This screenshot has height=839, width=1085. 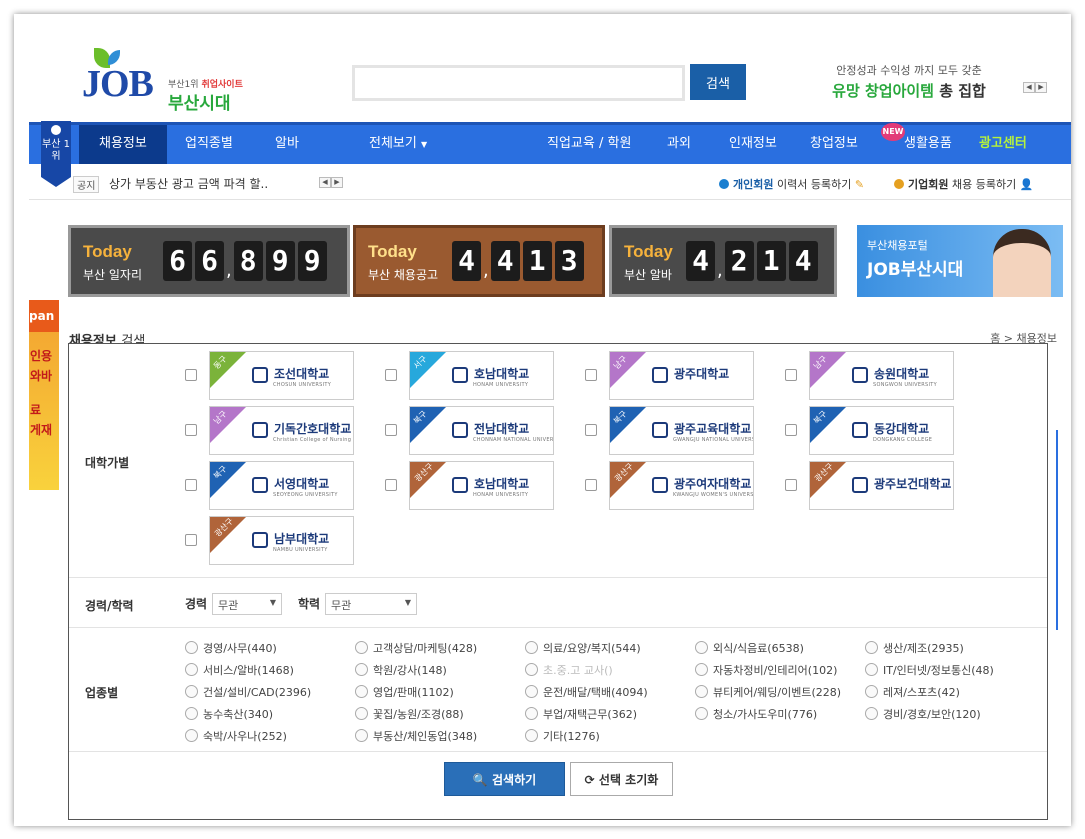 What do you see at coordinates (903, 440) in the screenshot?
I see `univ-name-en: DONGKANG COLLEGE` at bounding box center [903, 440].